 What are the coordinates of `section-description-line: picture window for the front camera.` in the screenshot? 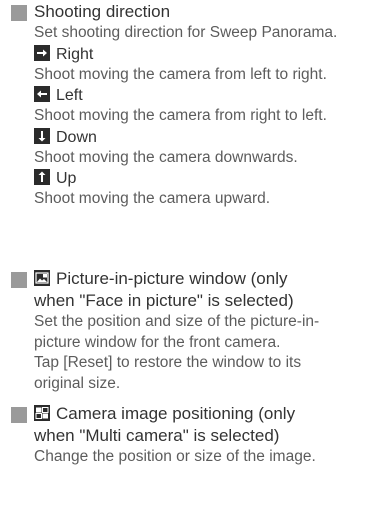 It's located at (157, 342).